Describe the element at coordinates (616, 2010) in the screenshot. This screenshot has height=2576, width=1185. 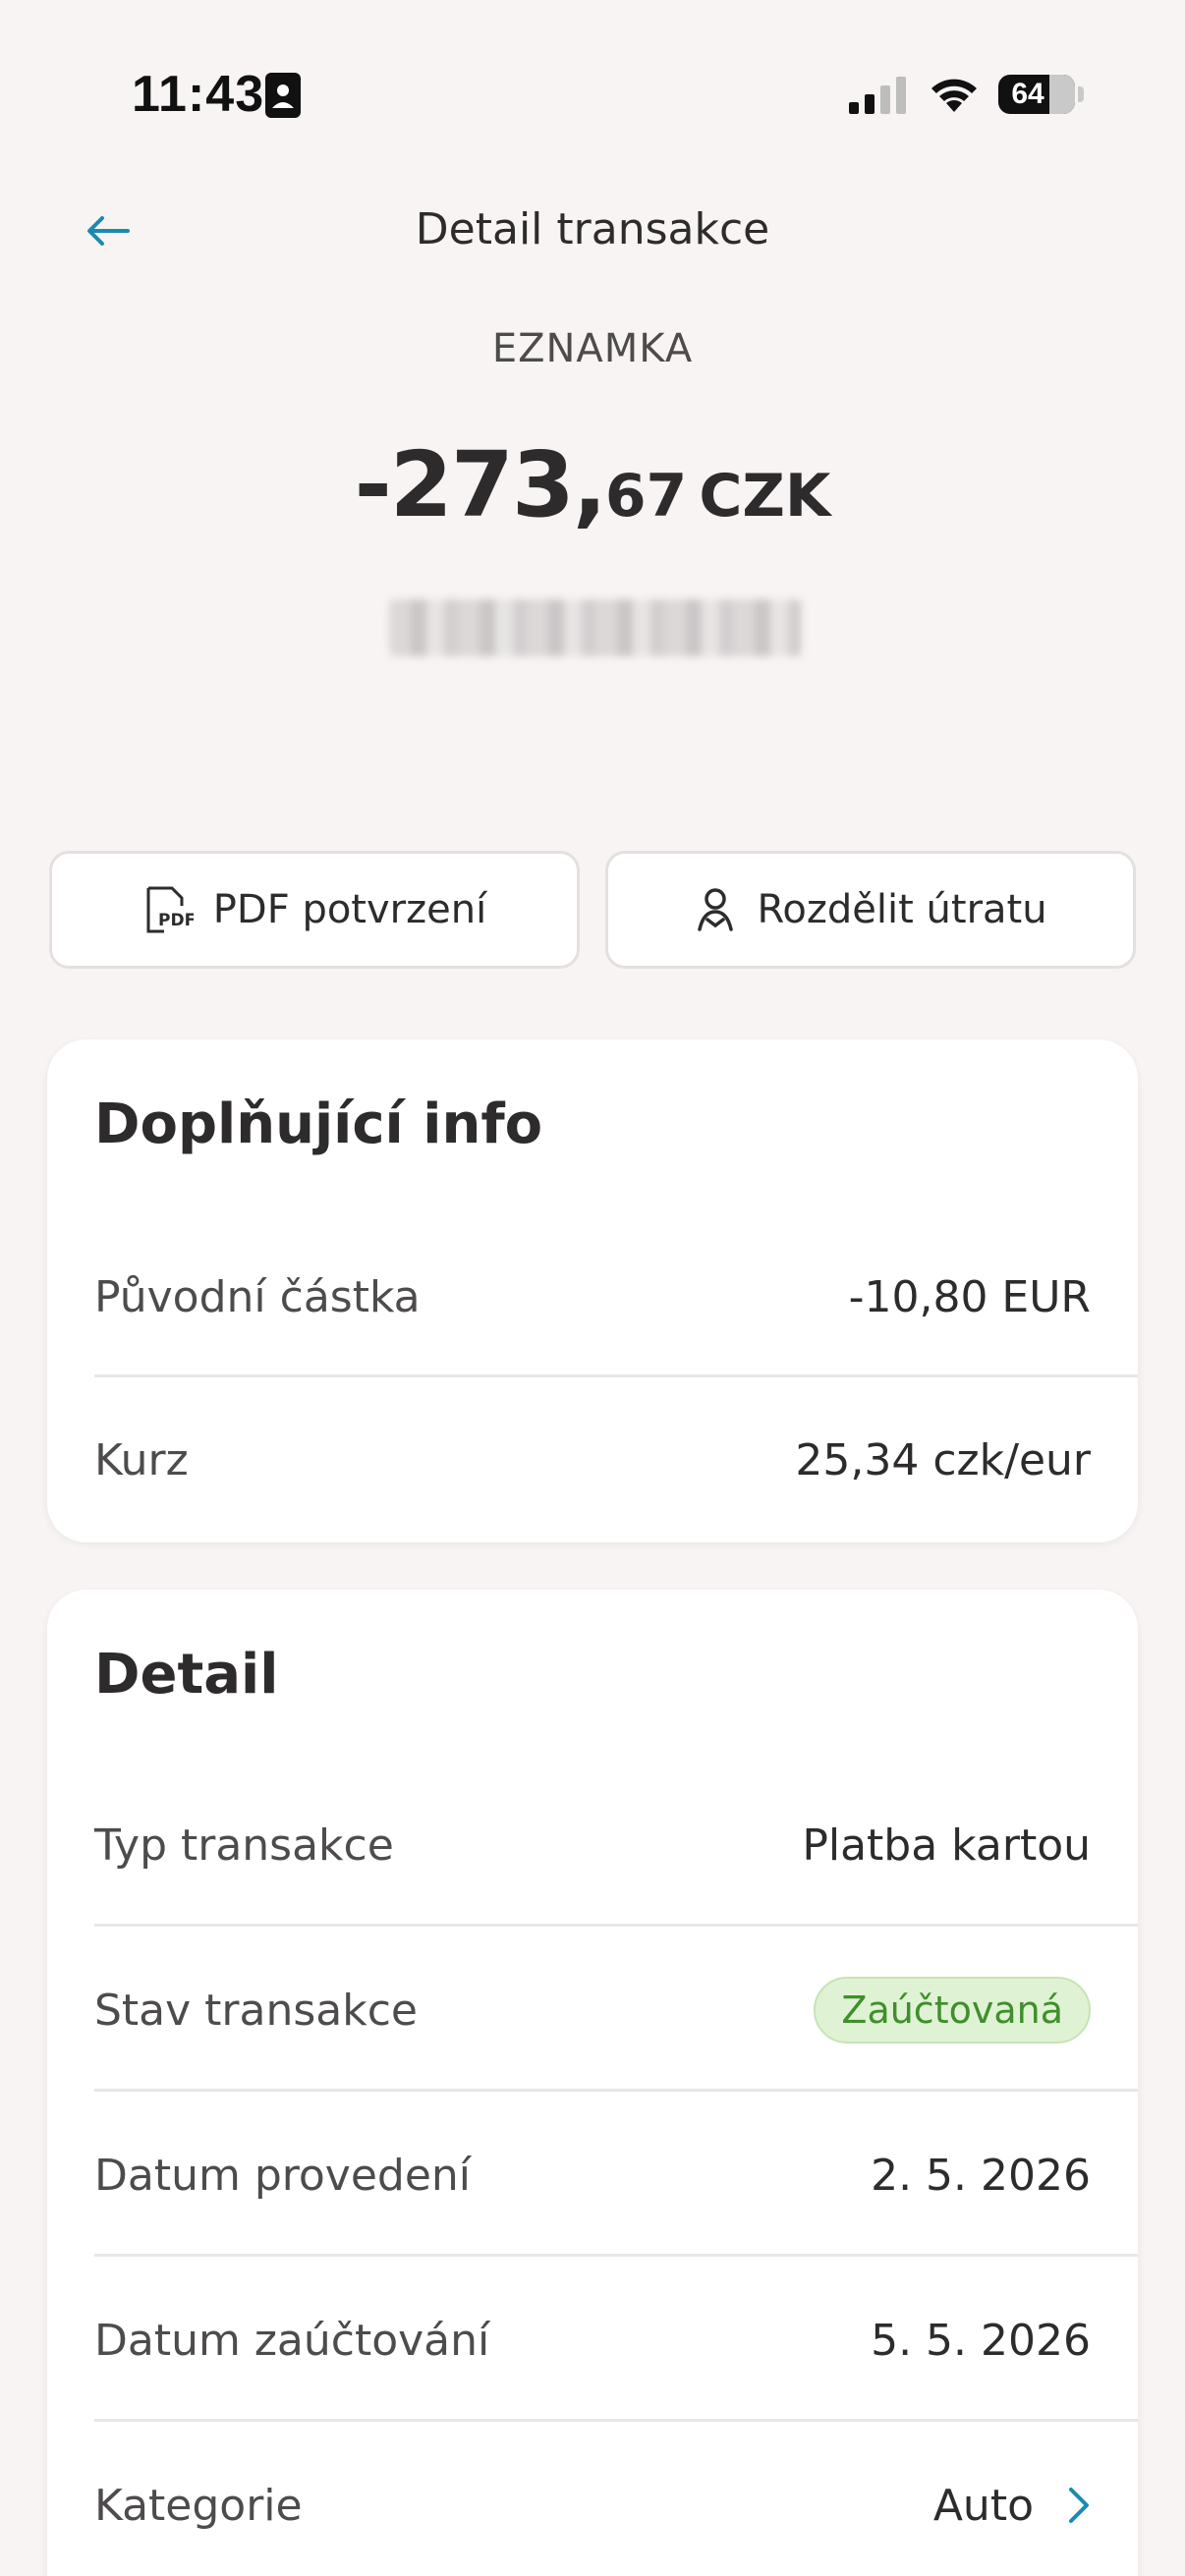
I see `detail-row-status: Stav transakce Zaúčtovaná` at that location.